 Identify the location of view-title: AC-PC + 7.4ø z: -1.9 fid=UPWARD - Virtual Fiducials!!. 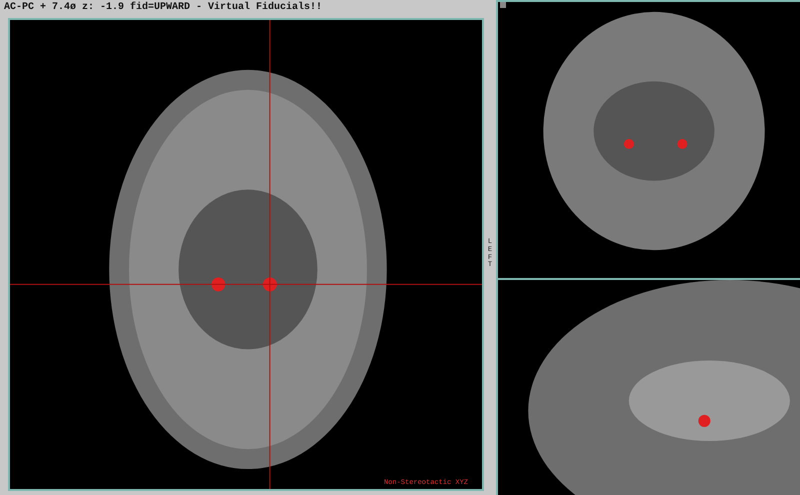
(163, 7).